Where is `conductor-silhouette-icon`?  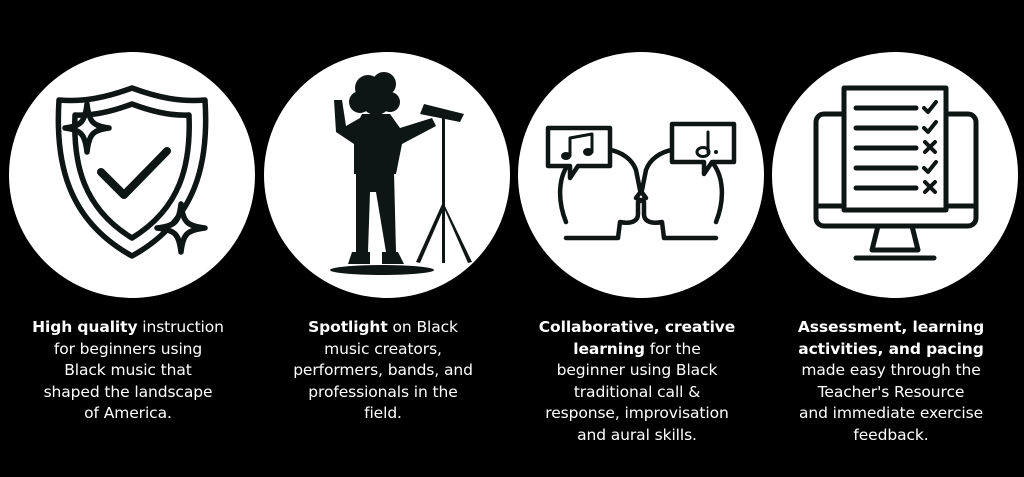 conductor-silhouette-icon is located at coordinates (401, 173).